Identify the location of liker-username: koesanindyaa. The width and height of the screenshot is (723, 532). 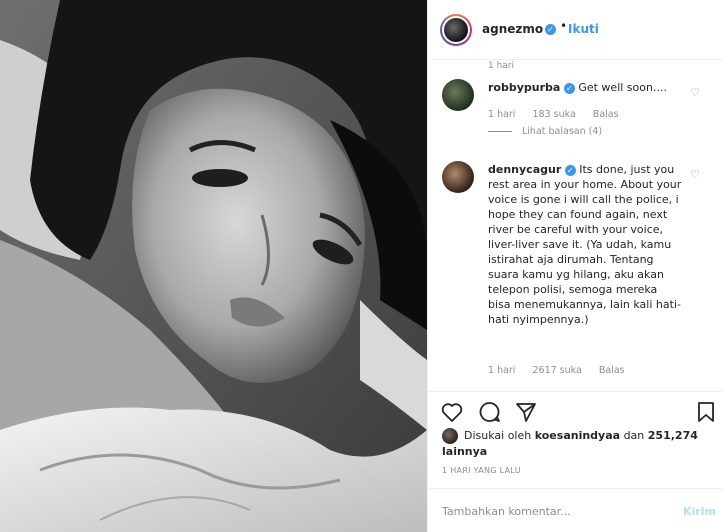
(577, 435).